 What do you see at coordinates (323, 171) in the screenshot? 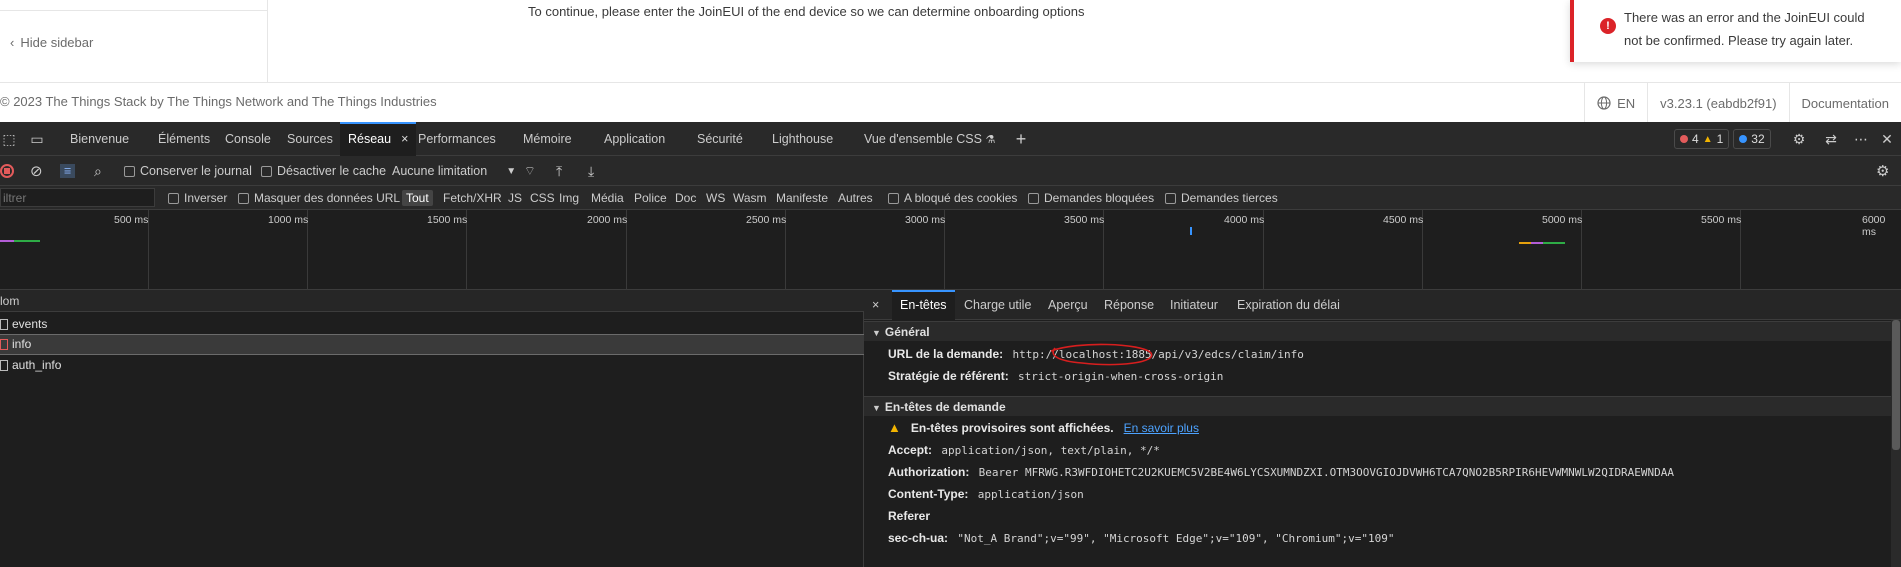
I see `disable-cache-checkbox: Désactiver le cache` at bounding box center [323, 171].